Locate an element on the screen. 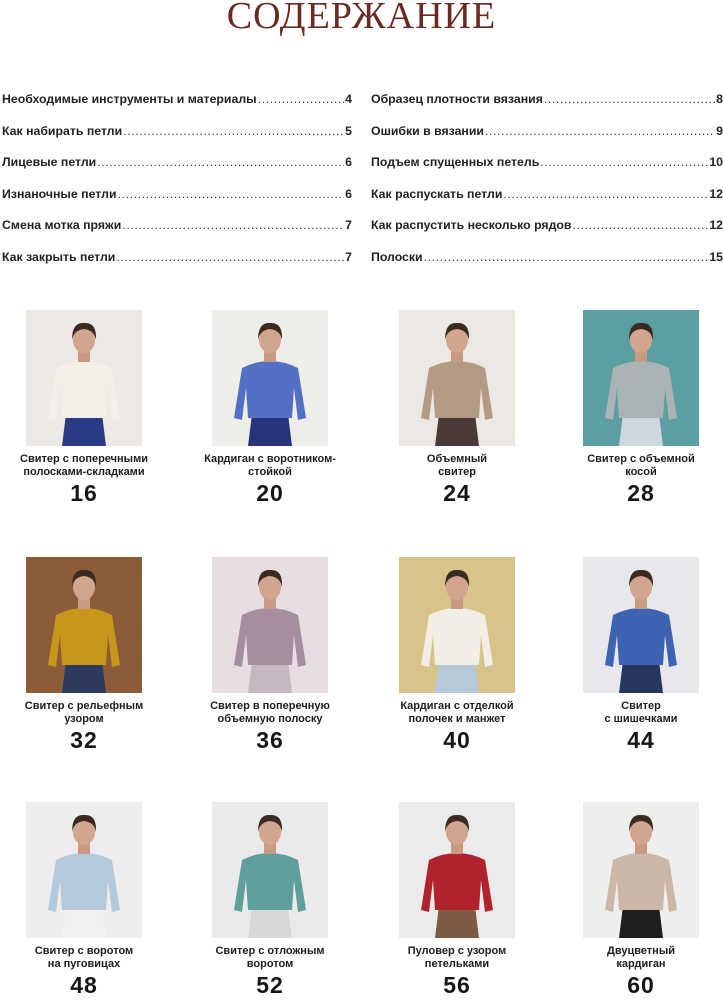 The height and width of the screenshot is (1000, 723). project-card: Пуловер с узором петельками 56 is located at coordinates (457, 900).